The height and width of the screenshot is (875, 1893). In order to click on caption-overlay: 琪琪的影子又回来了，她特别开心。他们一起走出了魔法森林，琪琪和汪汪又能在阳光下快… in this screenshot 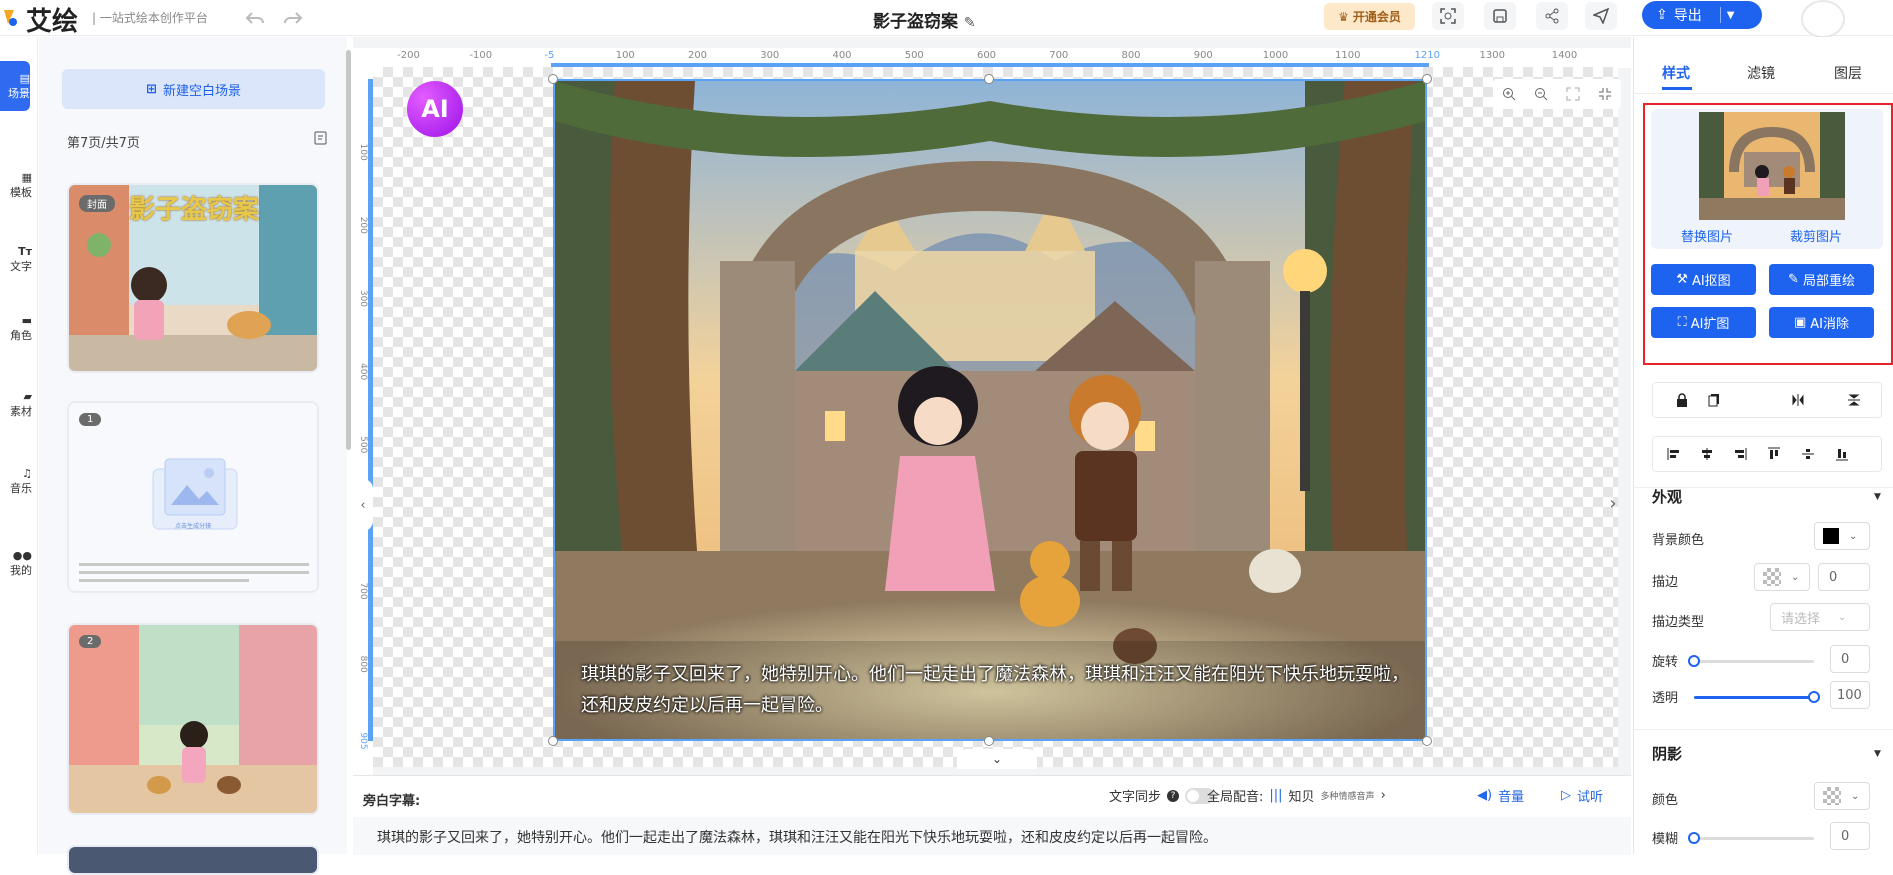, I will do `click(996, 690)`.